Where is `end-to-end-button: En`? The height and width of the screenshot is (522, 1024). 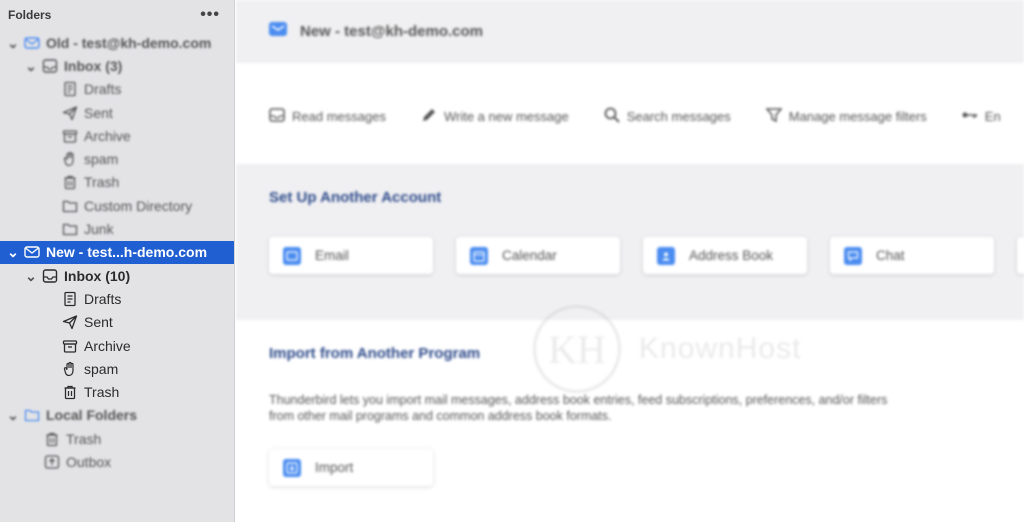
end-to-end-button: En is located at coordinates (981, 116).